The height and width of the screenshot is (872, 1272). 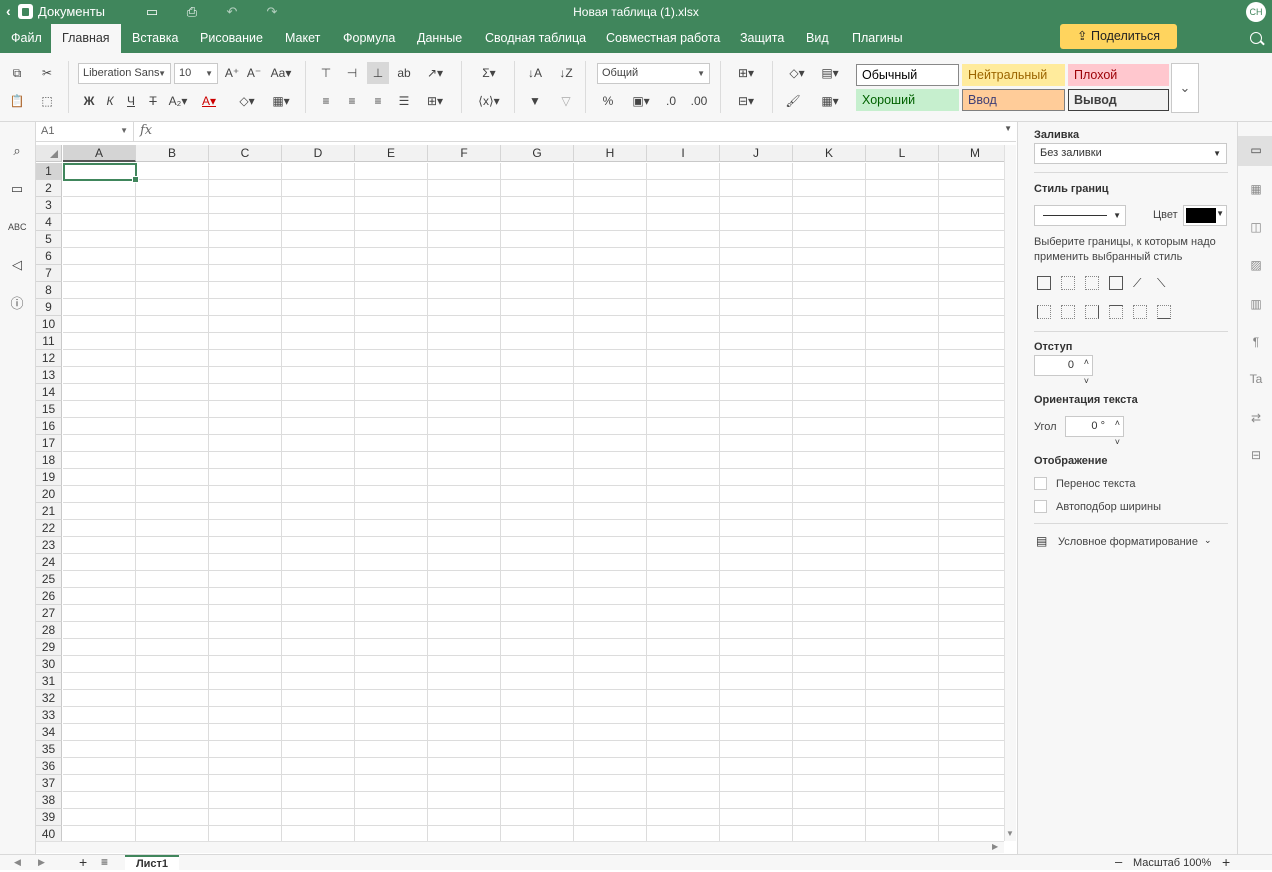 What do you see at coordinates (49, 562) in the screenshot?
I see `row-header-24: 24` at bounding box center [49, 562].